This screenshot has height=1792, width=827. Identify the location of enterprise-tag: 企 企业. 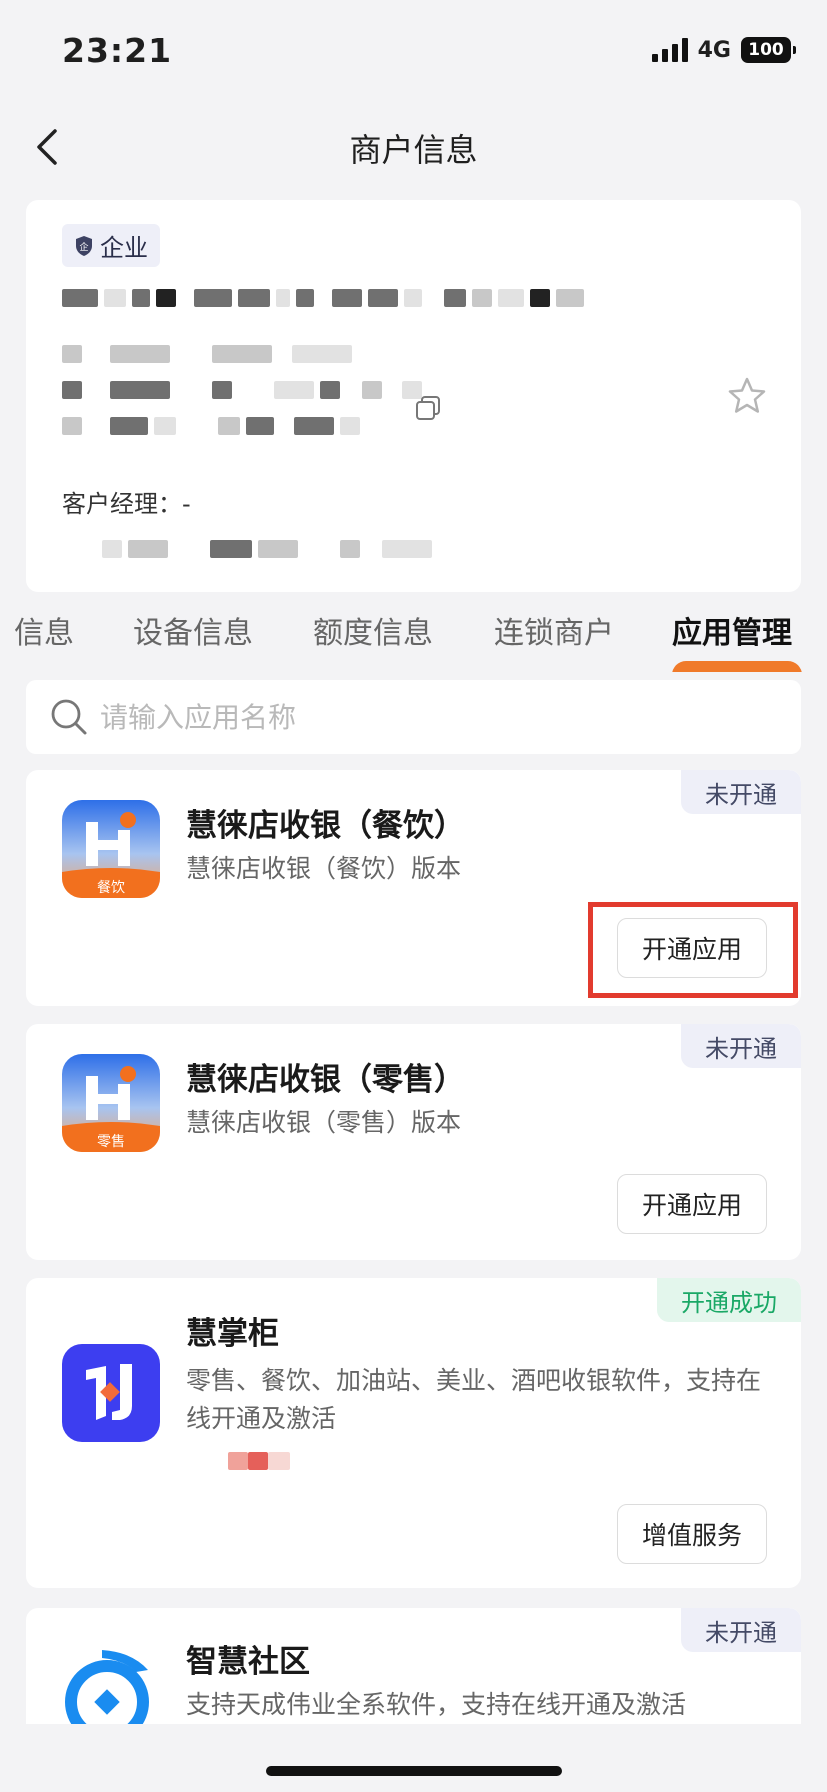
(111, 245).